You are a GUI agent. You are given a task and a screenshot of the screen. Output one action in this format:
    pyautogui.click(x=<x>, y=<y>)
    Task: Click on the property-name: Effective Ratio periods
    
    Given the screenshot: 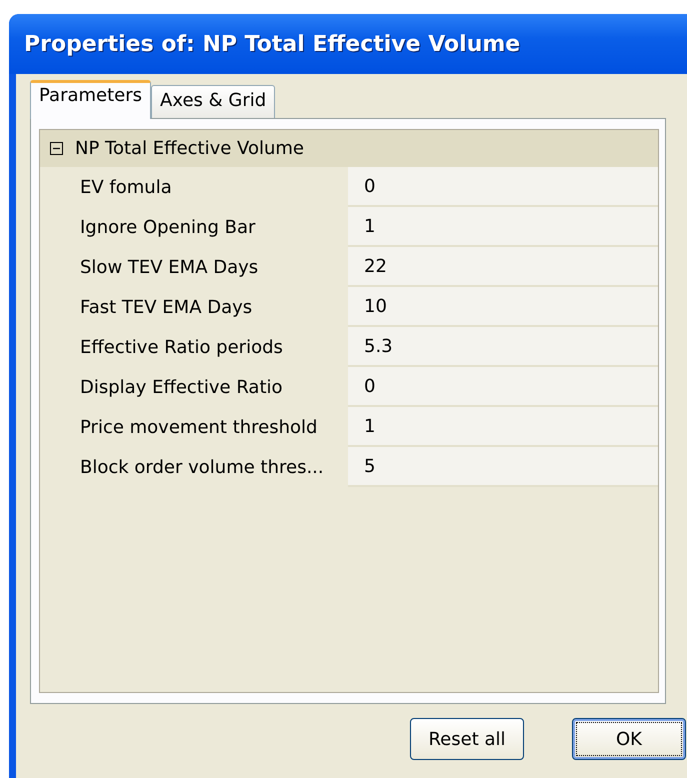 What is the action you would take?
    pyautogui.click(x=181, y=348)
    